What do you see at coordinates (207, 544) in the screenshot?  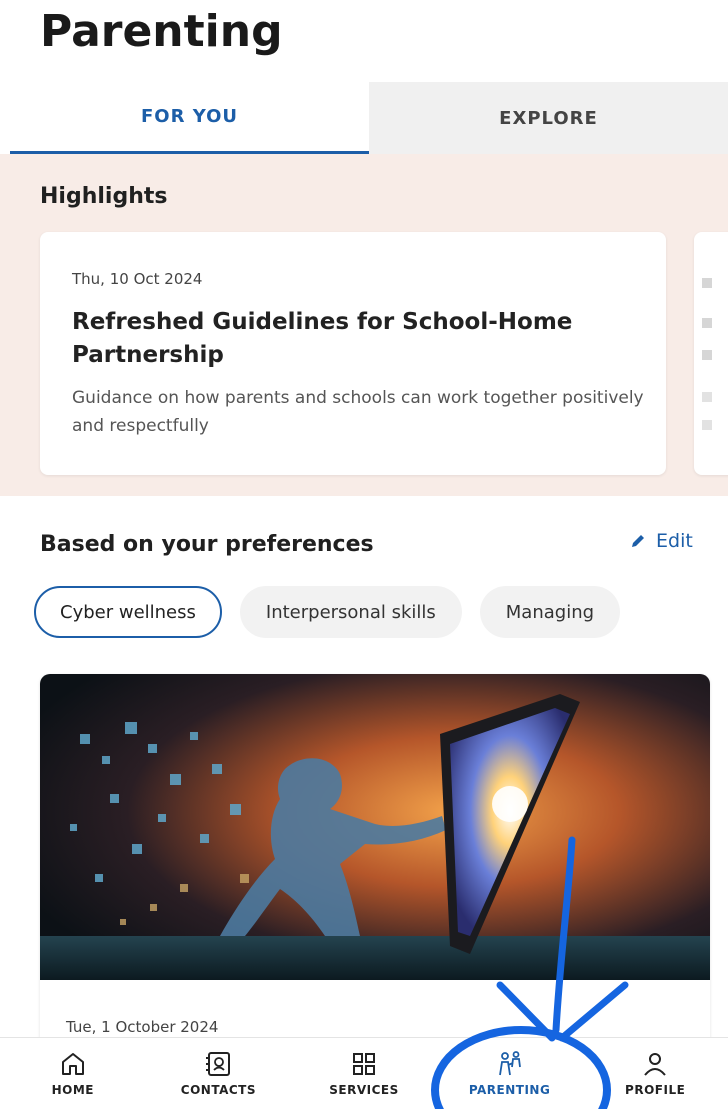 I see `preferences-title: Based on your preferences` at bounding box center [207, 544].